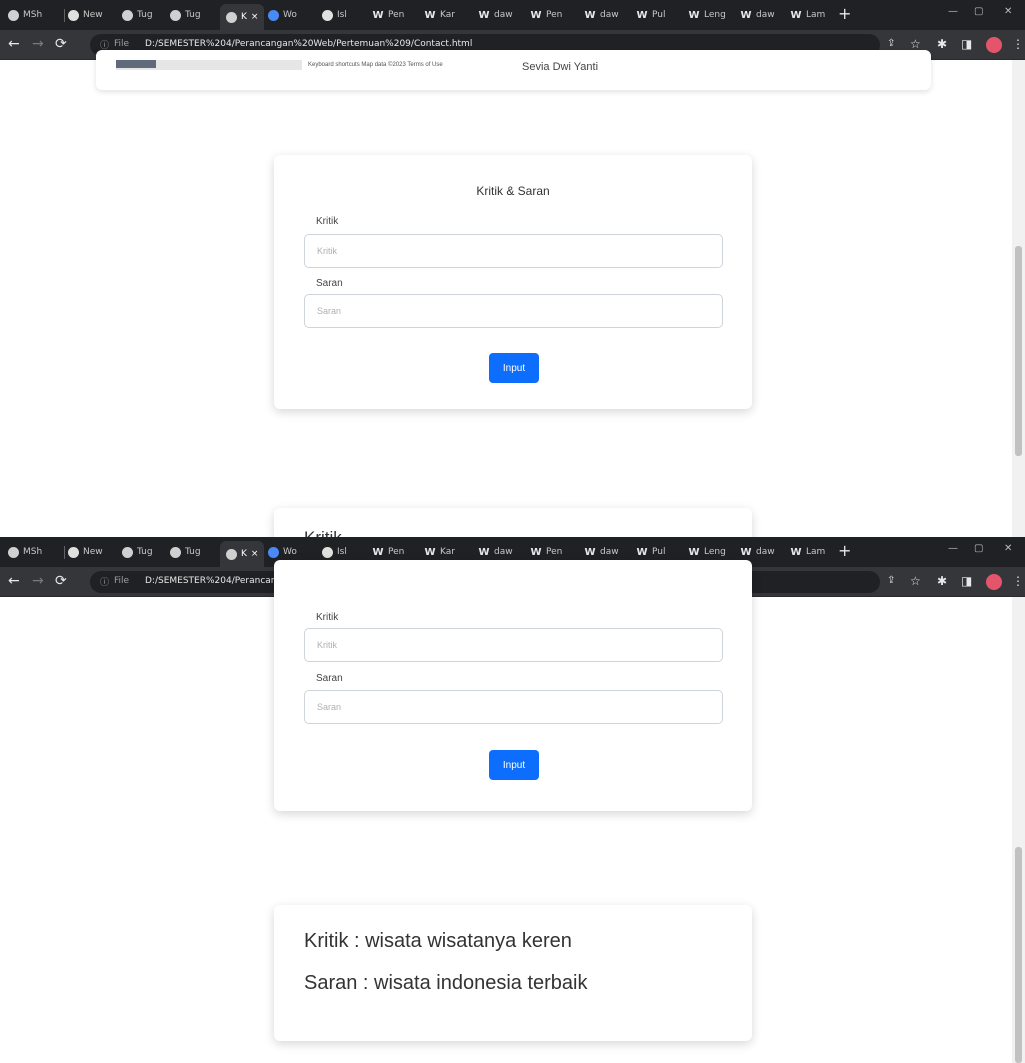 This screenshot has width=1025, height=1063. I want to click on info-icon: ⓘ, so click(104, 581).